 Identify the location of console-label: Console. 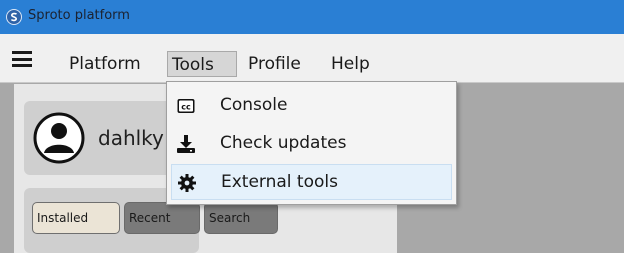
(254, 105).